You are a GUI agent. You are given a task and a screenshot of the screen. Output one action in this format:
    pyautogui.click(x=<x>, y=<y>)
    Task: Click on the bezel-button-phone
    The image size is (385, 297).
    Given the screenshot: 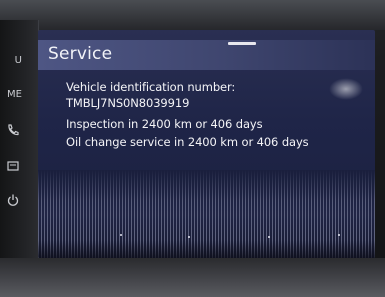 What is the action you would take?
    pyautogui.click(x=13, y=131)
    